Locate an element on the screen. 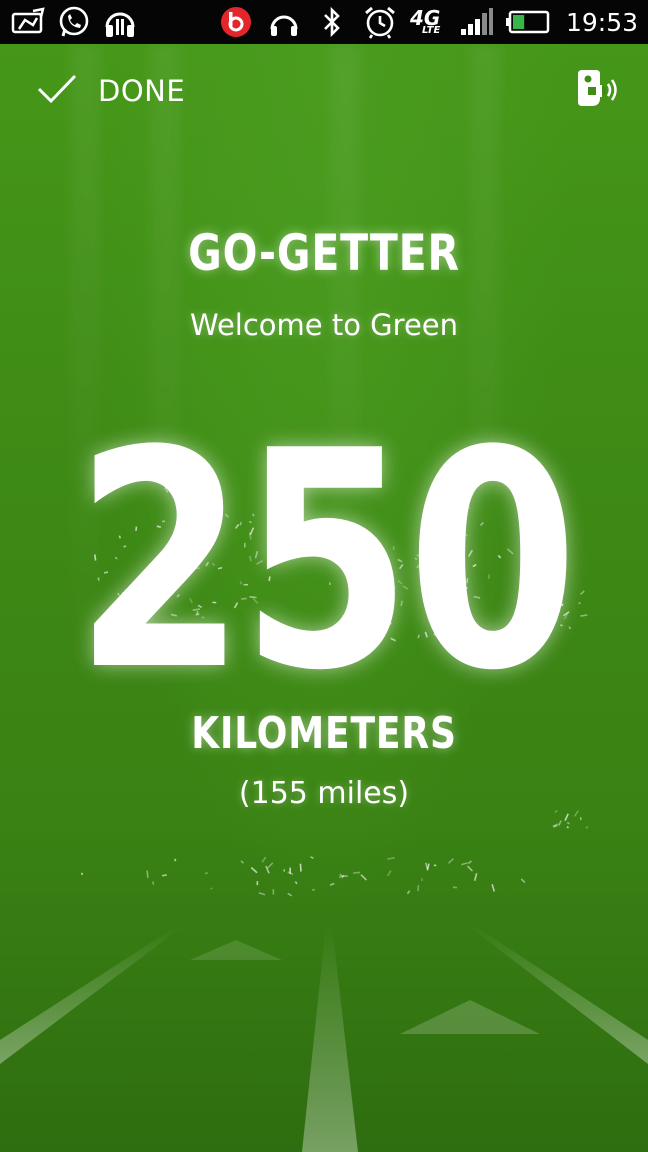  achievement-subtitle: Welcome to Green is located at coordinates (324, 325).